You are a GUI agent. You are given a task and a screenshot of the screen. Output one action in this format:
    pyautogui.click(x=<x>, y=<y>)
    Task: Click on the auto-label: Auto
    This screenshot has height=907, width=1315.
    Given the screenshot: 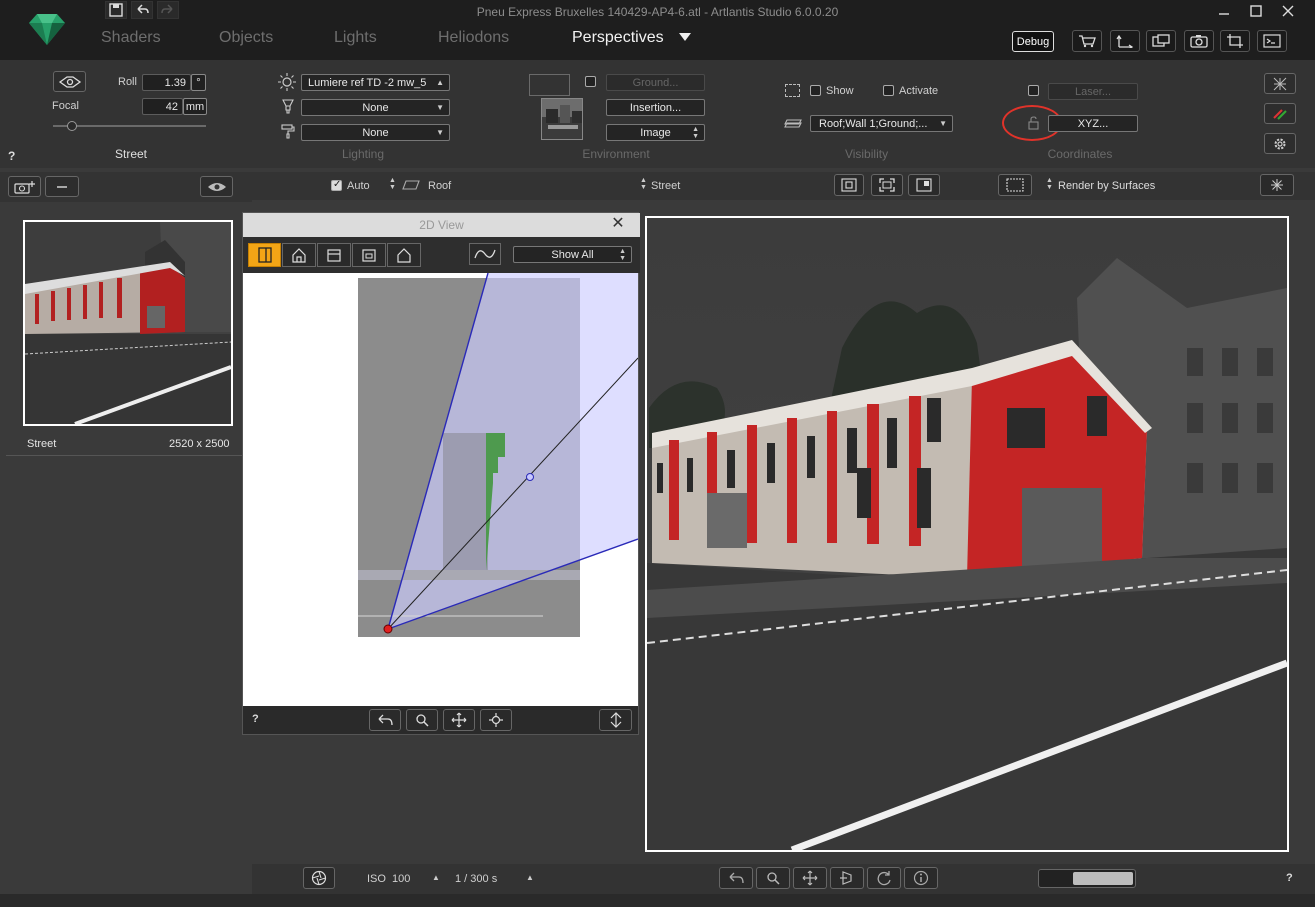 What is the action you would take?
    pyautogui.click(x=358, y=186)
    